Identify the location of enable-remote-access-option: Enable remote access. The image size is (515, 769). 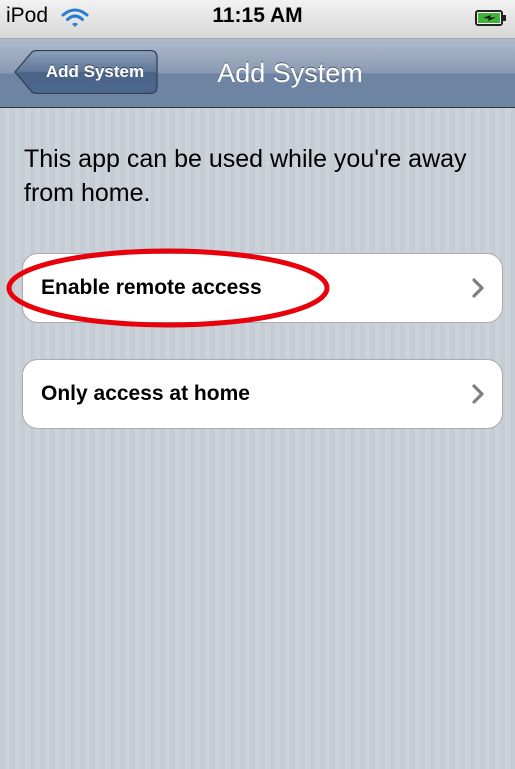
(262, 288).